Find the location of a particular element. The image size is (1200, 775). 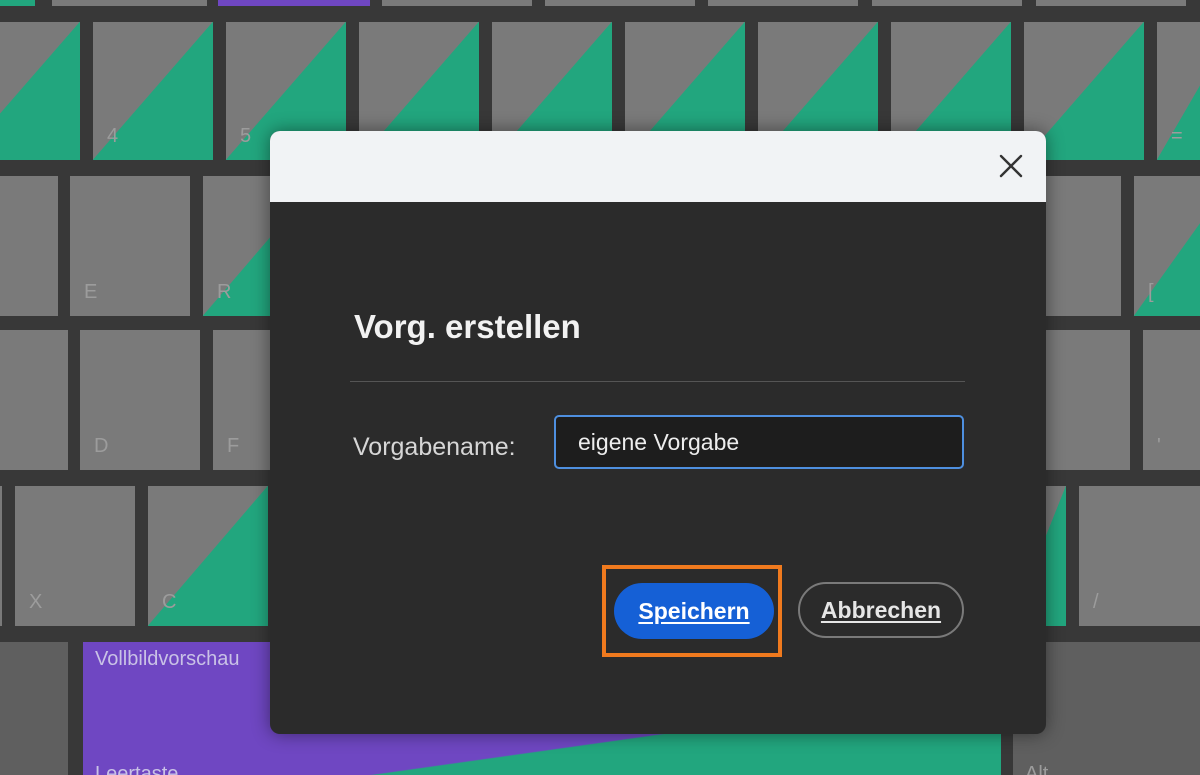

key-label: / is located at coordinates (1096, 602).